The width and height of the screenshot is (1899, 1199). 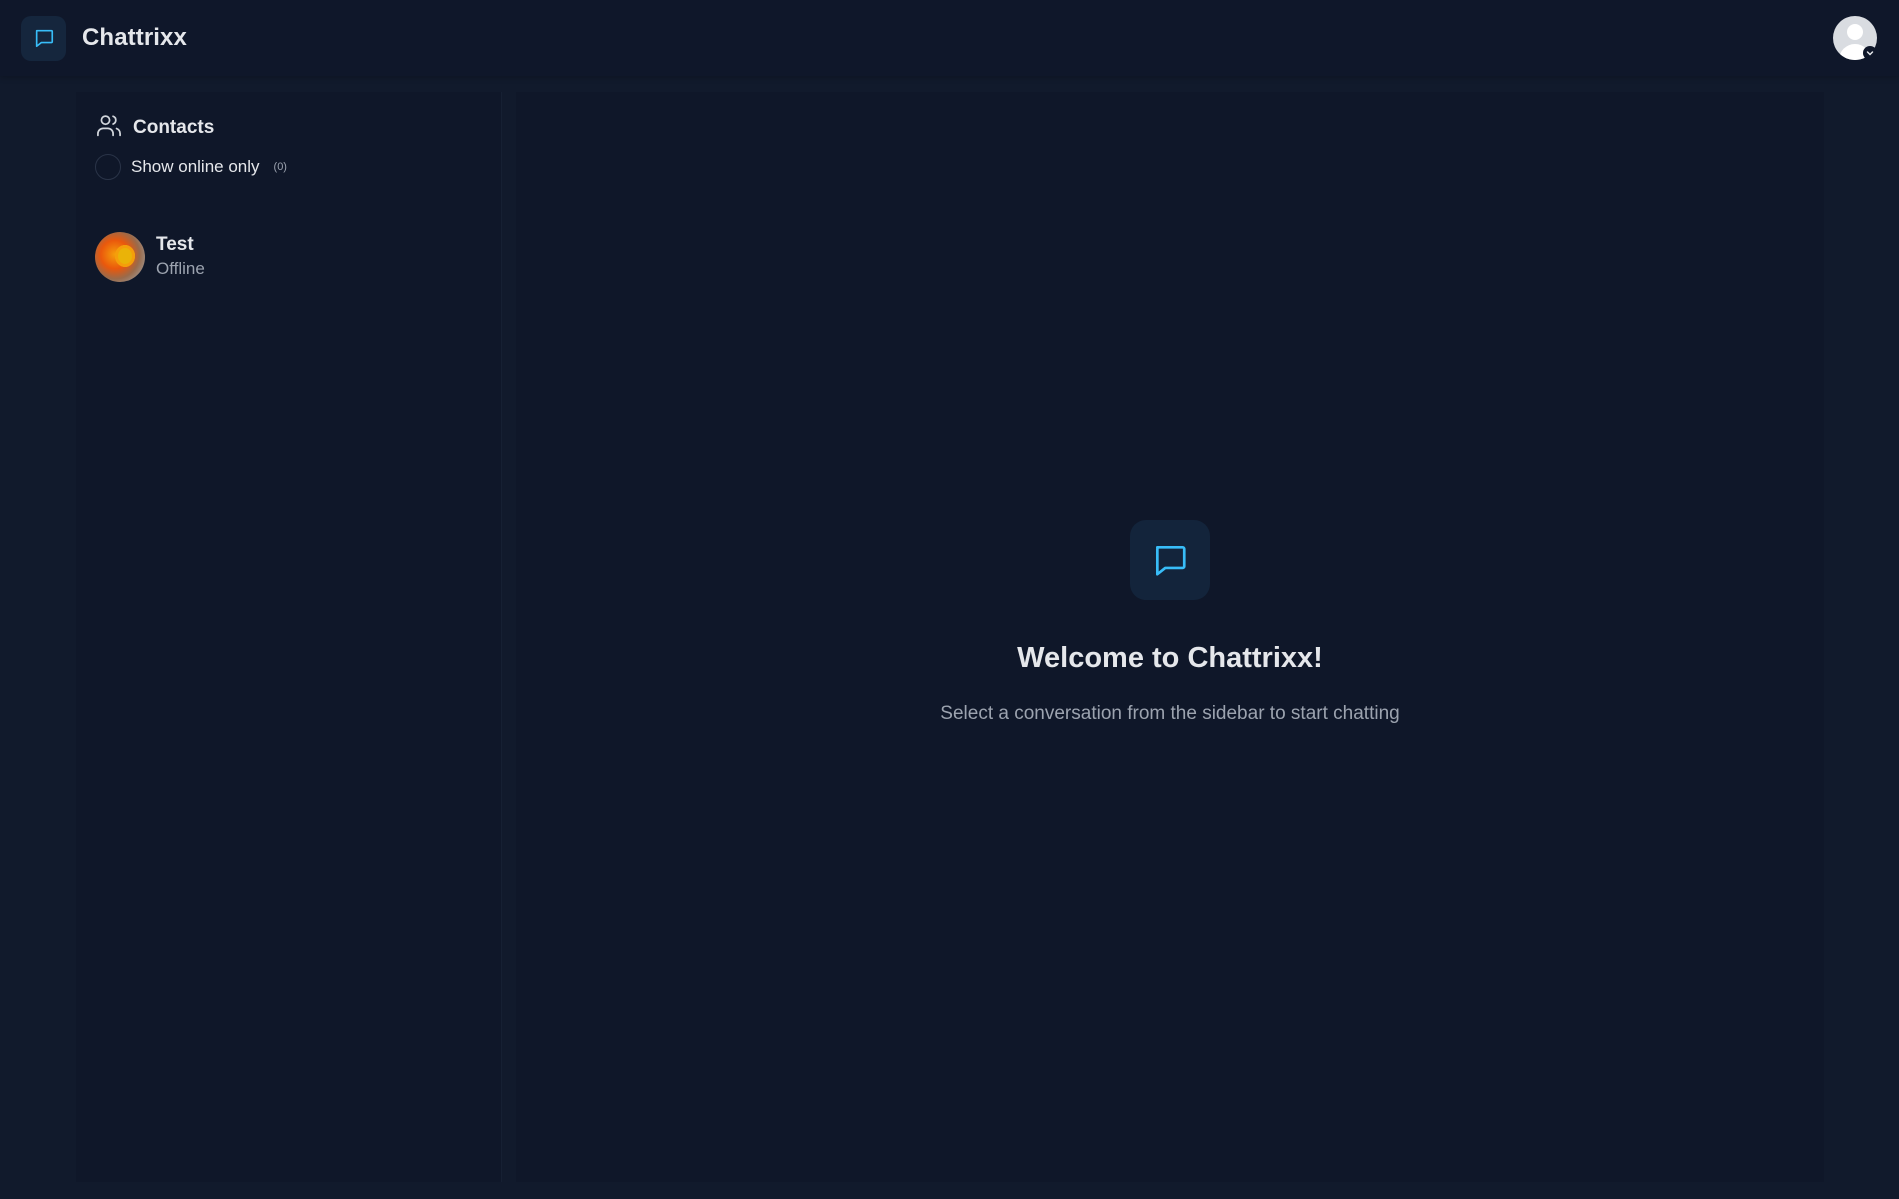 I want to click on contact-list: Test Offline, so click(x=288, y=249).